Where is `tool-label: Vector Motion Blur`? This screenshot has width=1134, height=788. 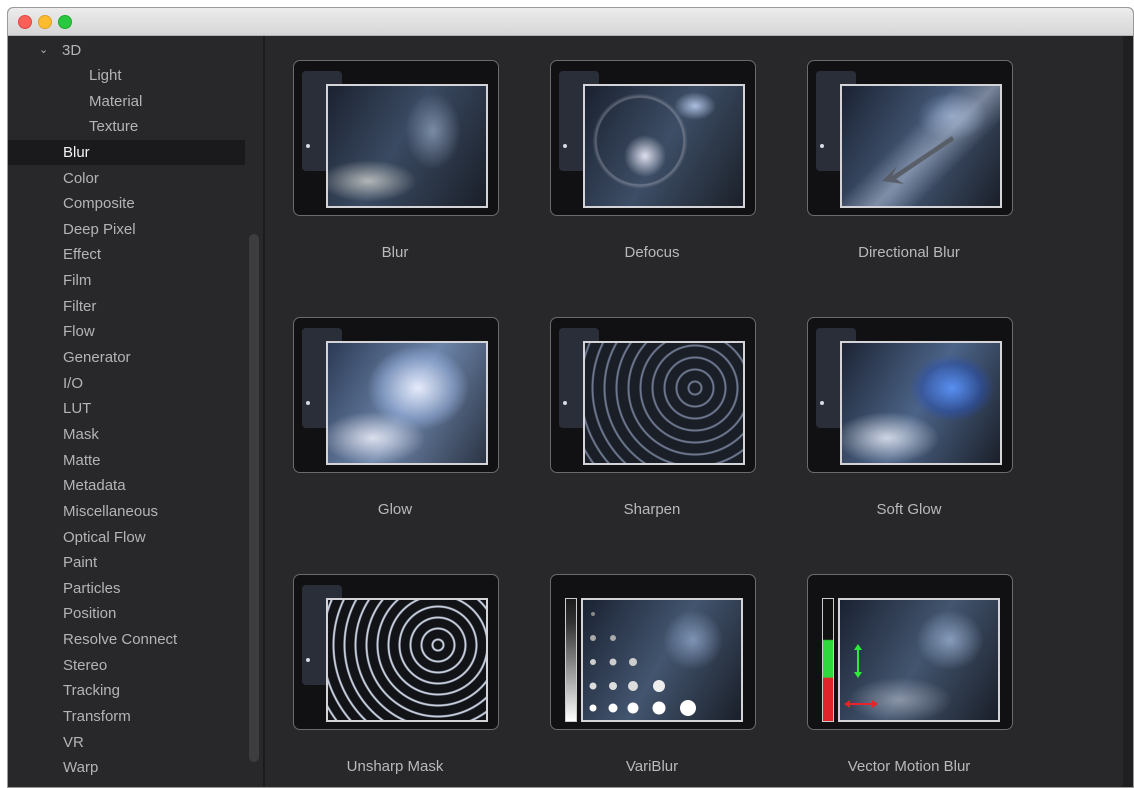
tool-label: Vector Motion Blur is located at coordinates (909, 766).